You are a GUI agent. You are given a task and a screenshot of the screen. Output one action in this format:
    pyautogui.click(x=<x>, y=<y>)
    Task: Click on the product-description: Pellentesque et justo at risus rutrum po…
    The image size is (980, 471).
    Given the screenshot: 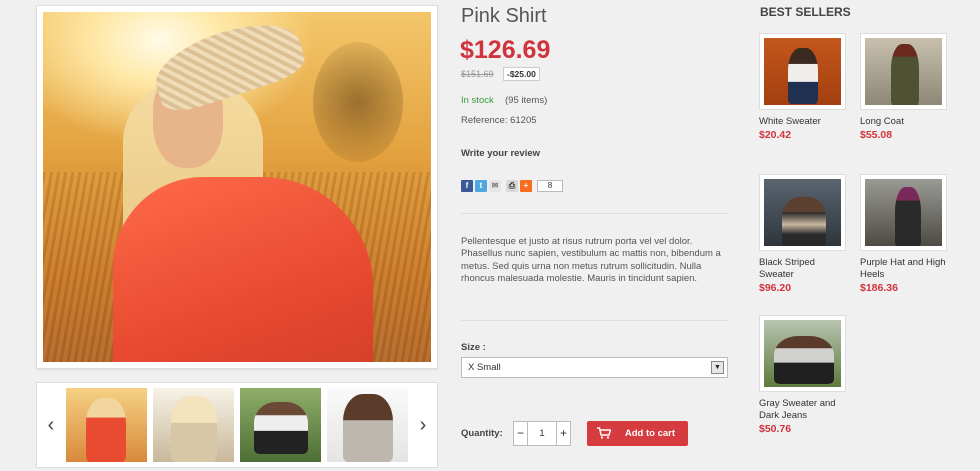 What is the action you would take?
    pyautogui.click(x=591, y=260)
    